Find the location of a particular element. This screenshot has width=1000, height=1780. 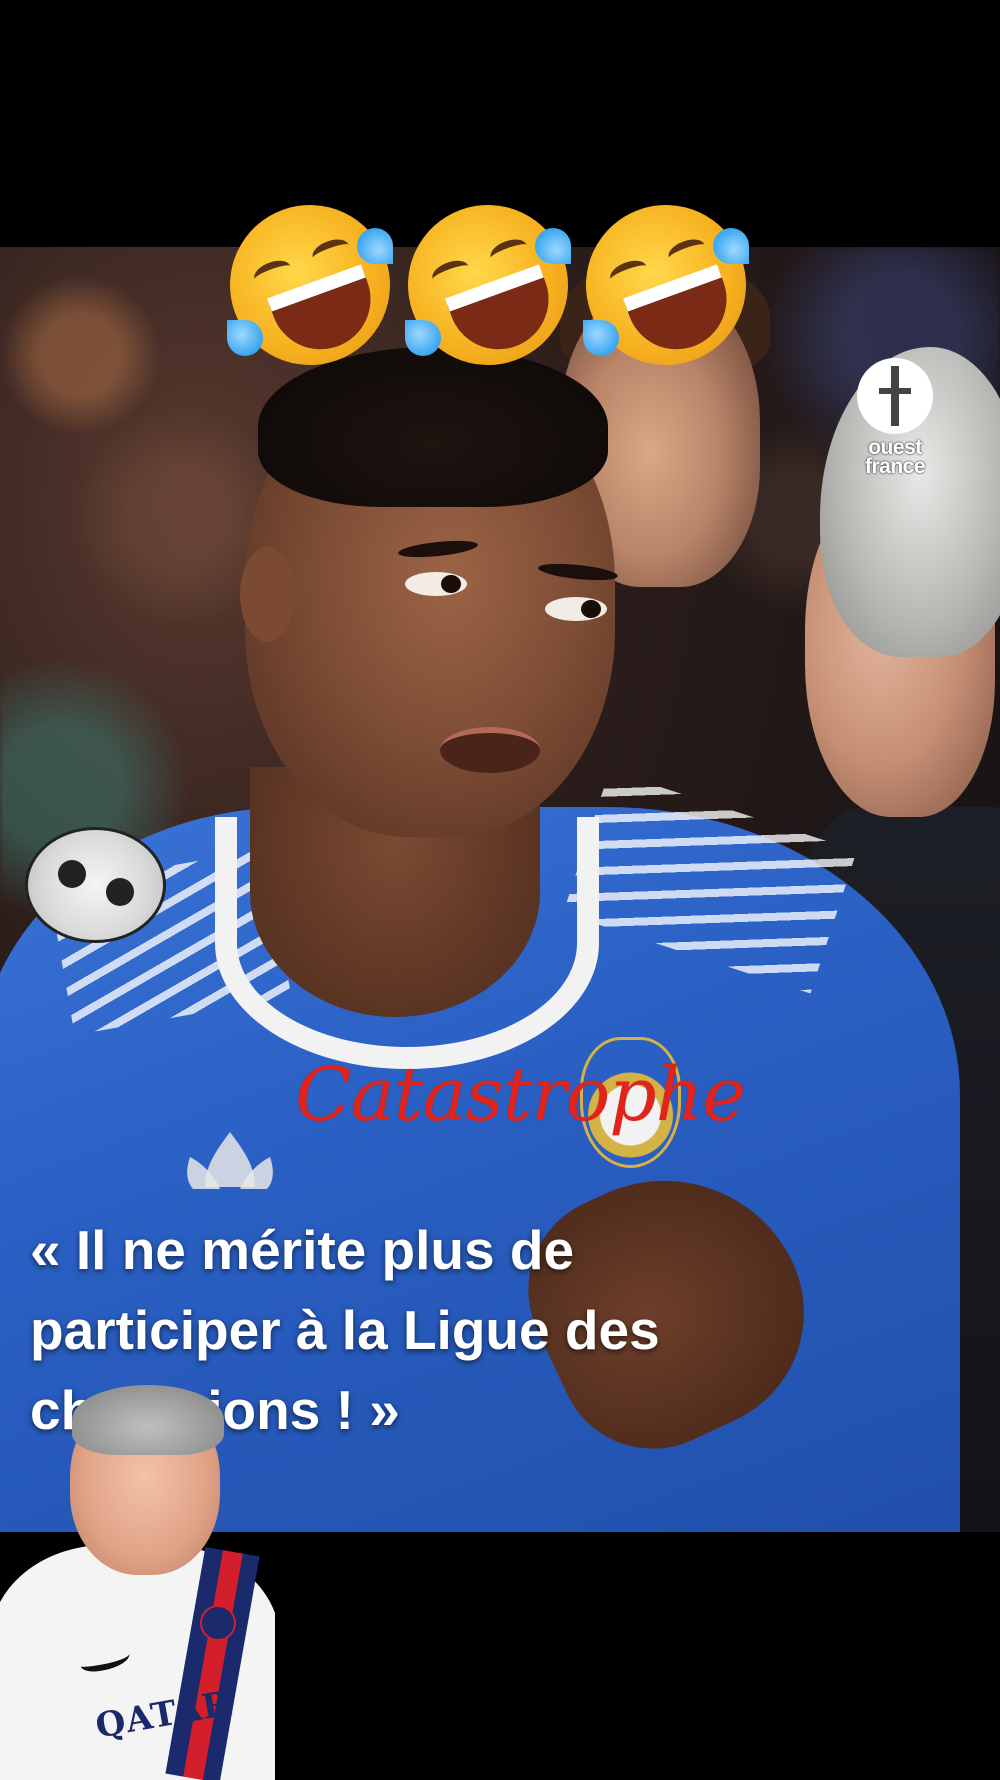

quote-line-1: « Il ne mérite plus de is located at coordinates (302, 1250).